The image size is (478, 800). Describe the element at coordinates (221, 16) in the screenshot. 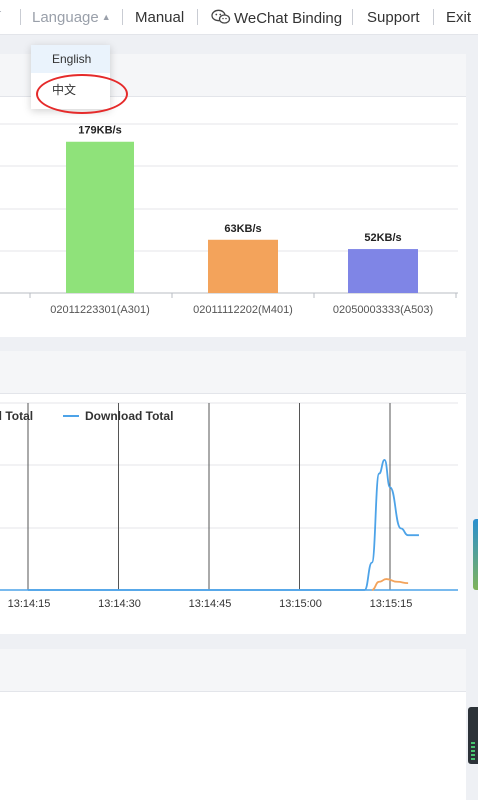

I see `wechat-icon` at that location.